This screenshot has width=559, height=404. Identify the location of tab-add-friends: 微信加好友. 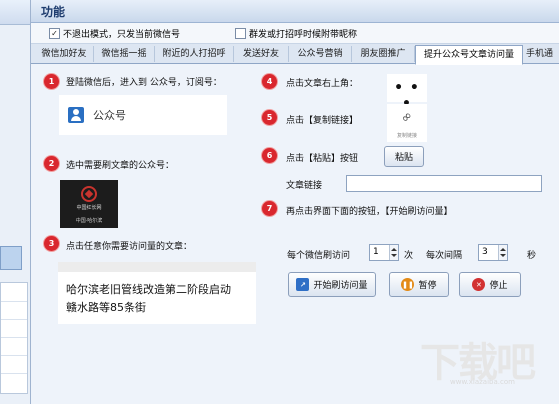
(64, 54).